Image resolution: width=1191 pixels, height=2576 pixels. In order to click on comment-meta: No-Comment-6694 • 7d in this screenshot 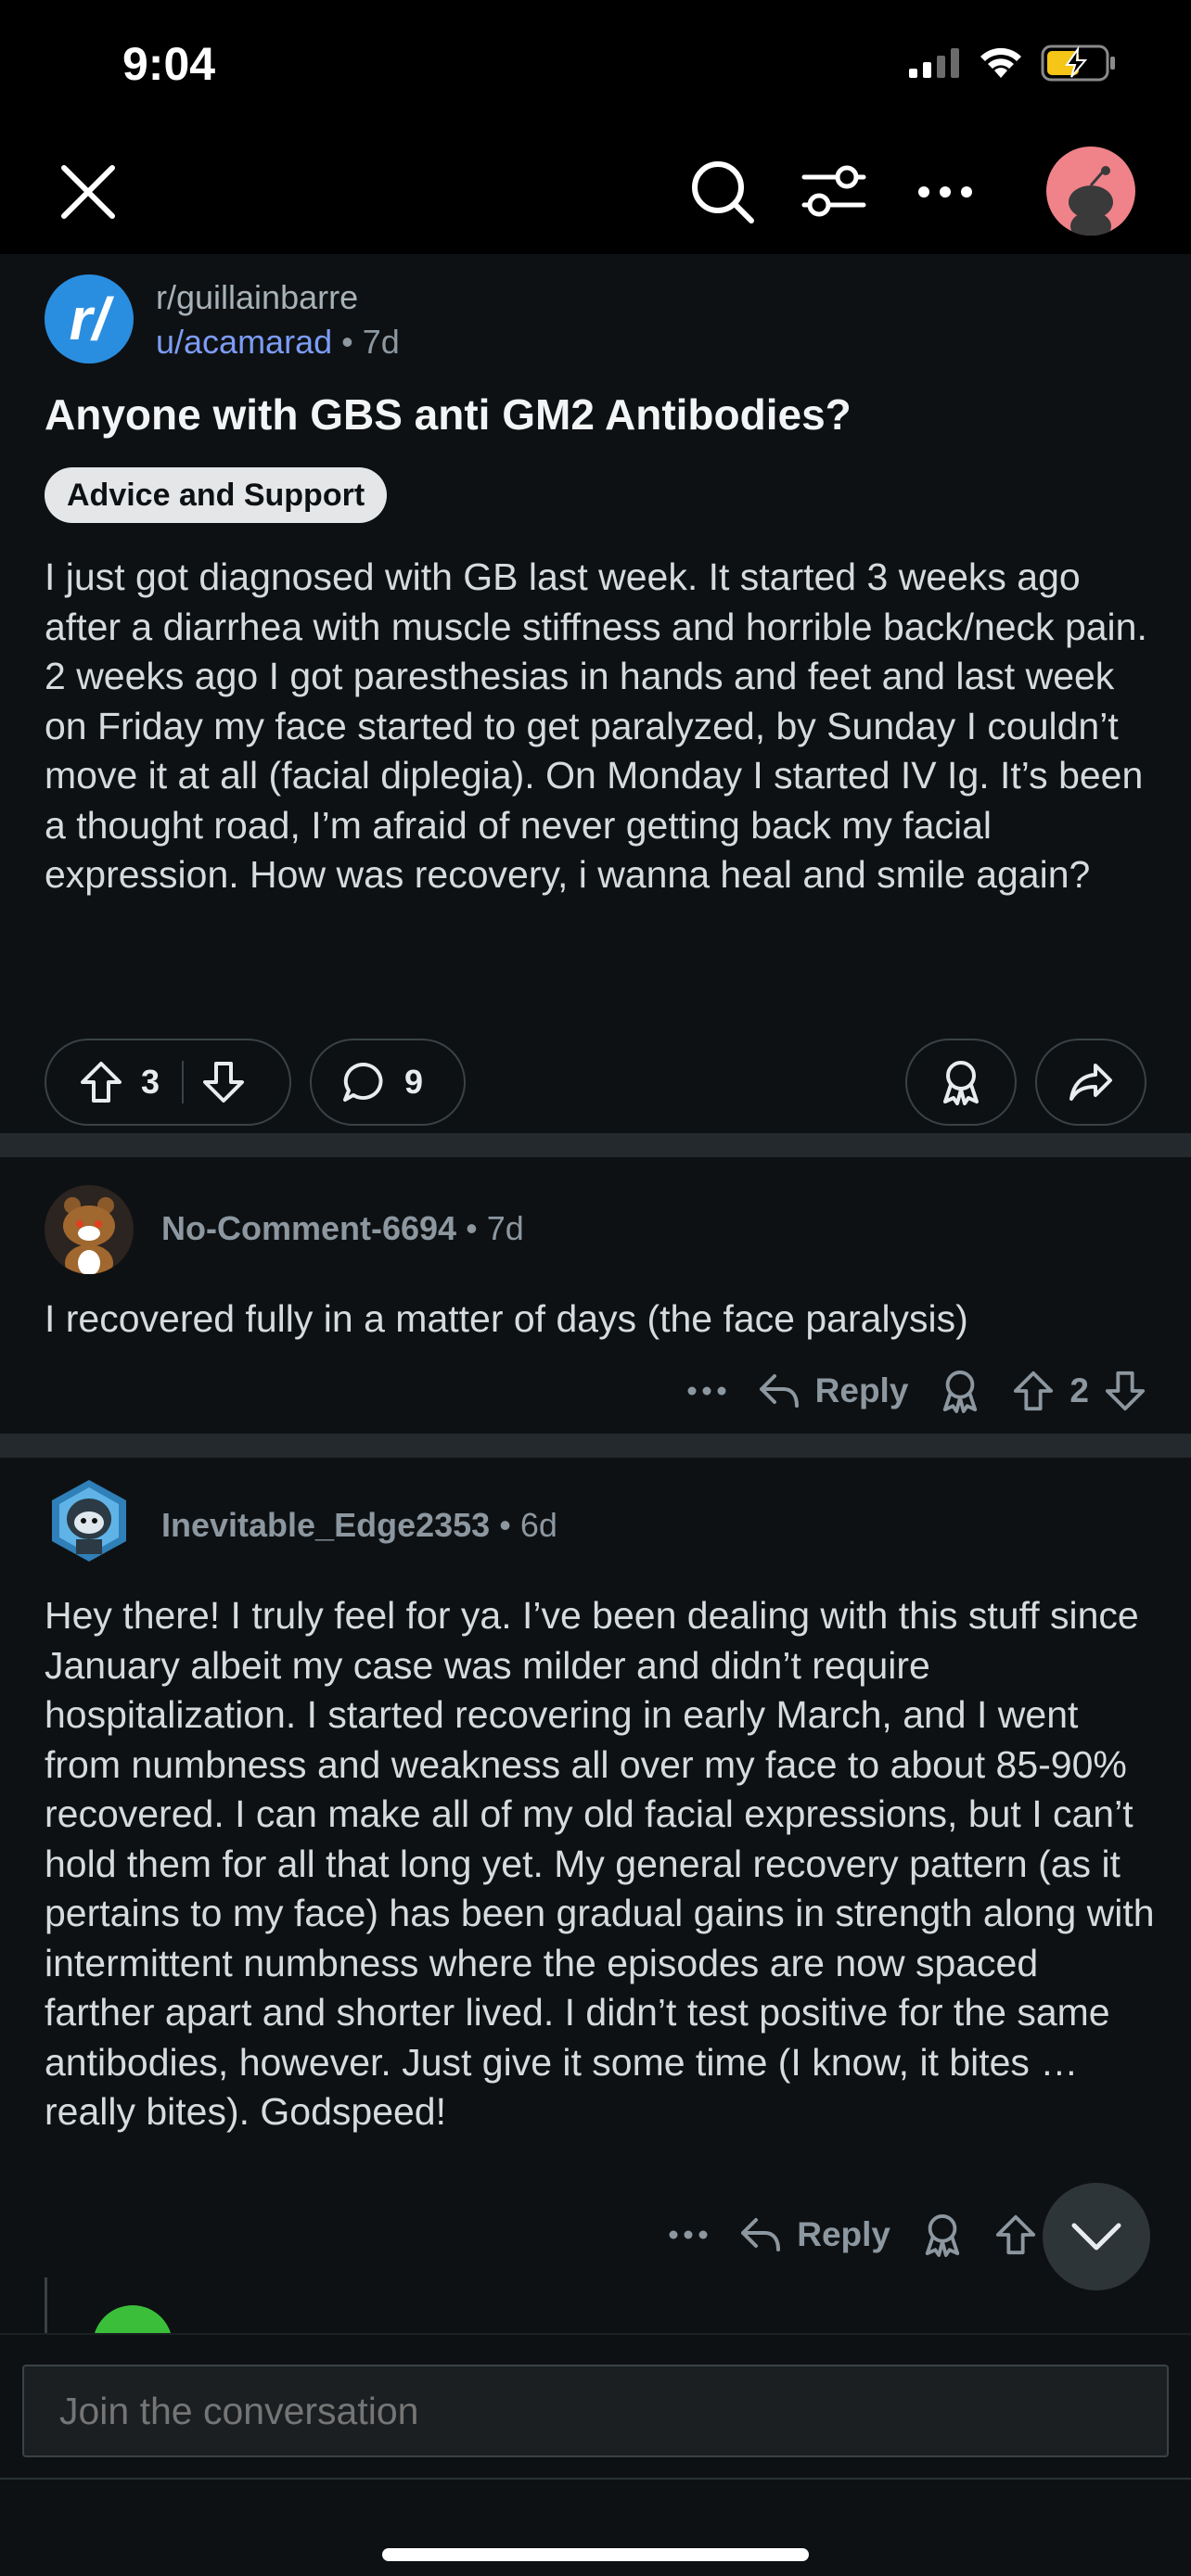, I will do `click(342, 1229)`.